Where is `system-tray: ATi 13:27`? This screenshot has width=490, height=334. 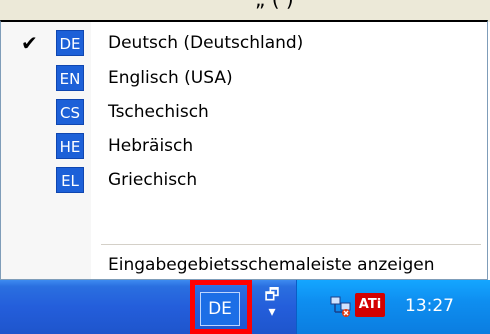
system-tray: ATi 13:27 is located at coordinates (393, 307).